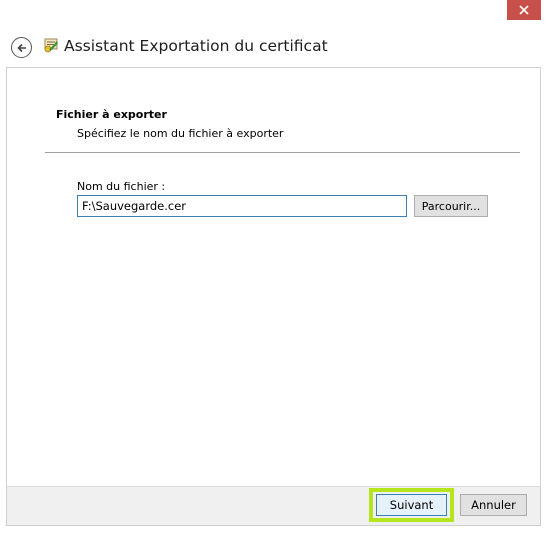  Describe the element at coordinates (121, 186) in the screenshot. I see `file-name-label: Nom du fichier :` at that location.